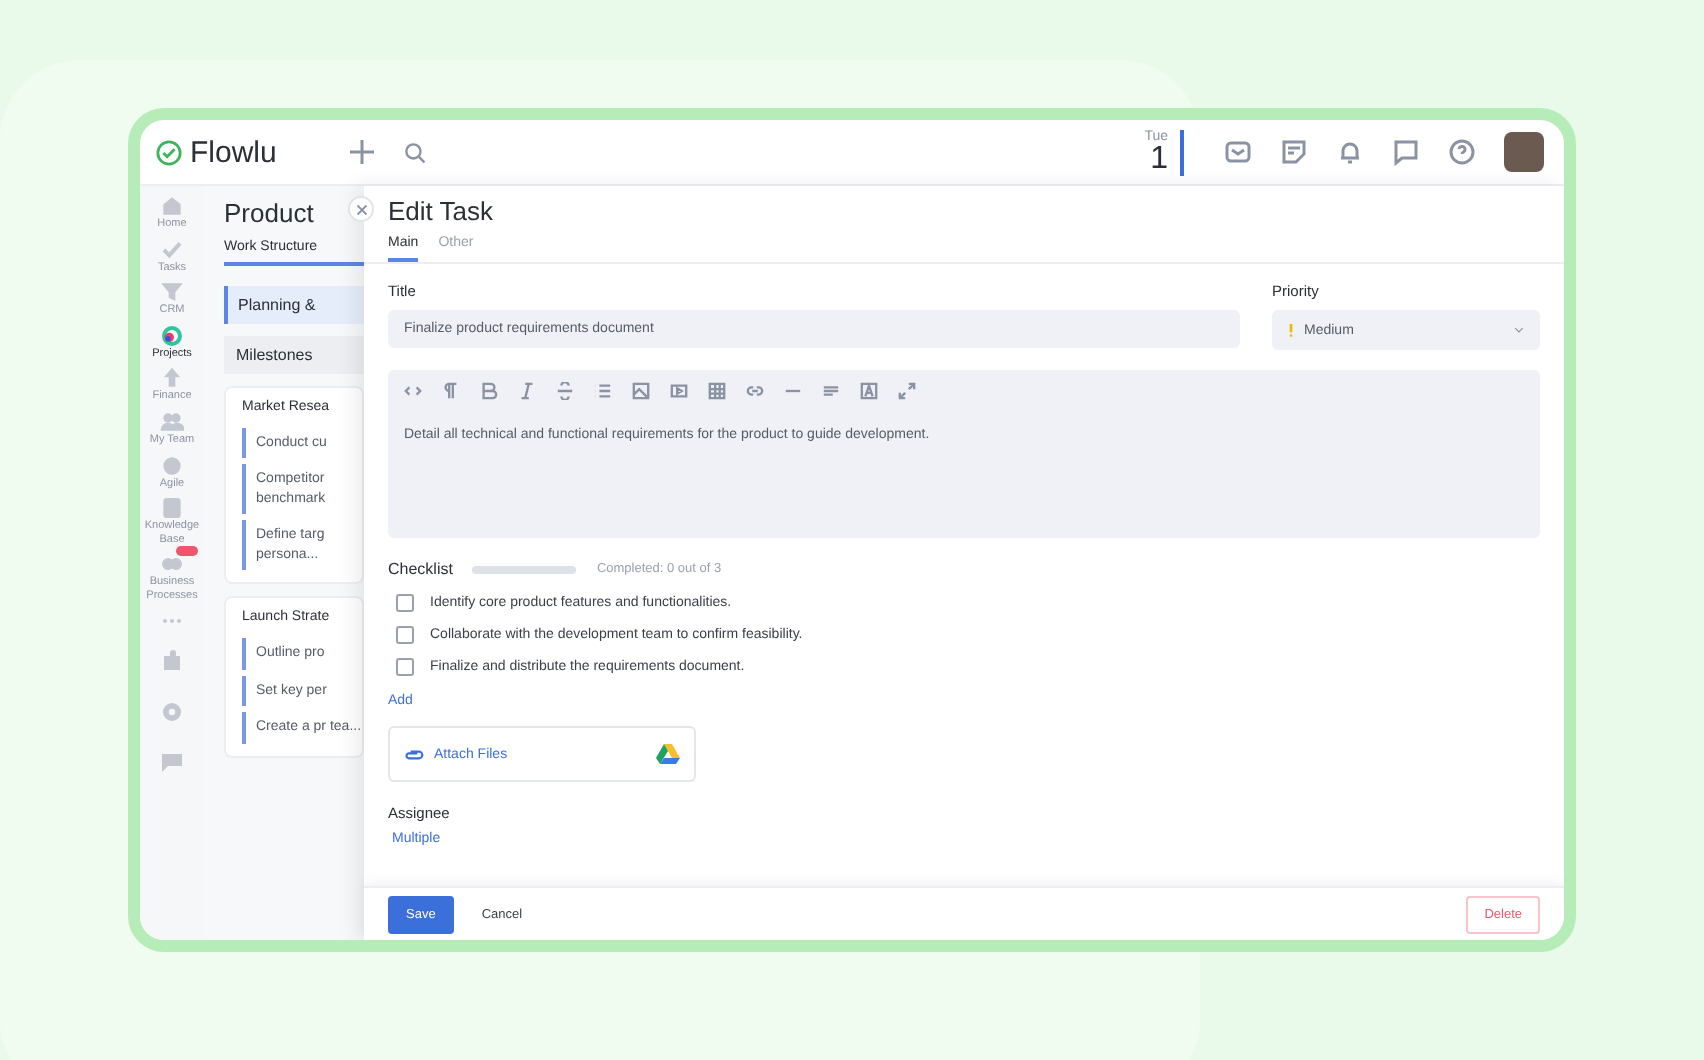 The width and height of the screenshot is (1704, 1060). What do you see at coordinates (420, 569) in the screenshot?
I see `checklist-label: Checklist` at bounding box center [420, 569].